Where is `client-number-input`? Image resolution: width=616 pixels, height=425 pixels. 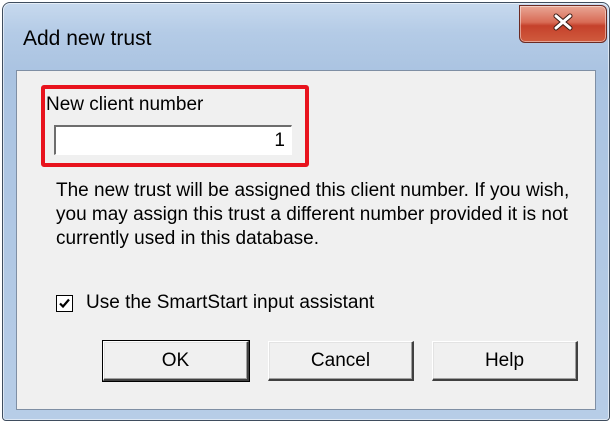
client-number-input is located at coordinates (173, 140).